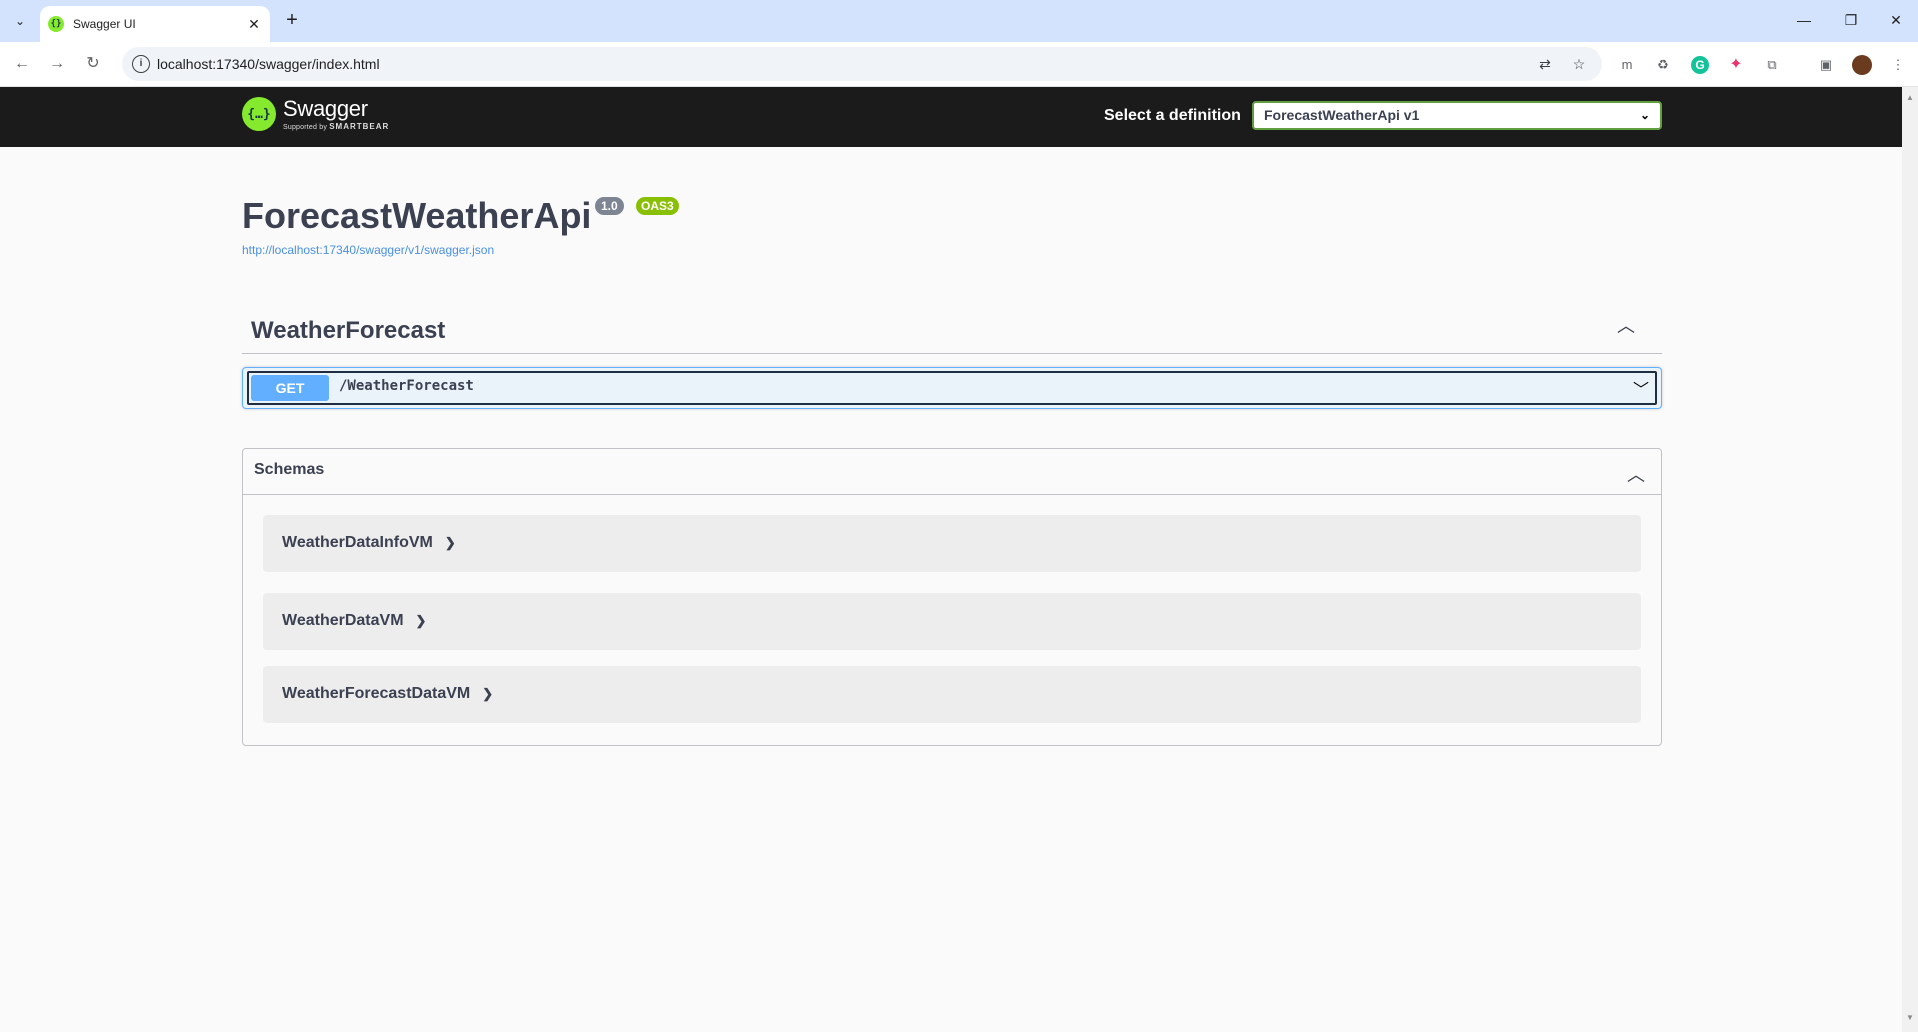  Describe the element at coordinates (1342, 115) in the screenshot. I see `selected-definition: ForecastWeatherApi v1` at that location.